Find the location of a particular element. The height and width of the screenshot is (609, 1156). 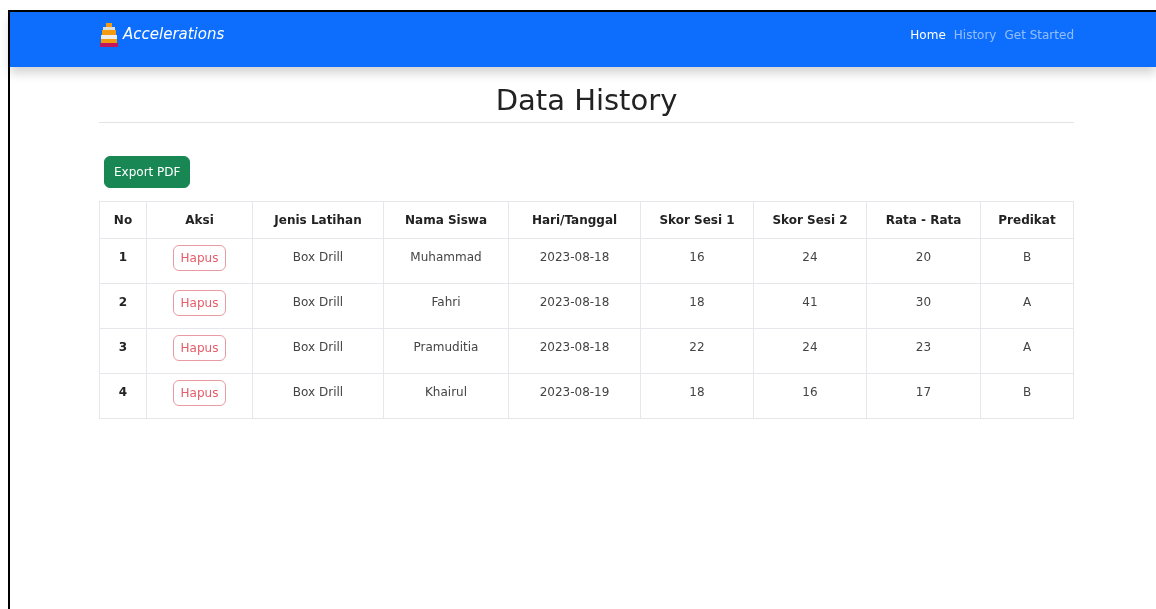

row-number: 1 is located at coordinates (123, 261).